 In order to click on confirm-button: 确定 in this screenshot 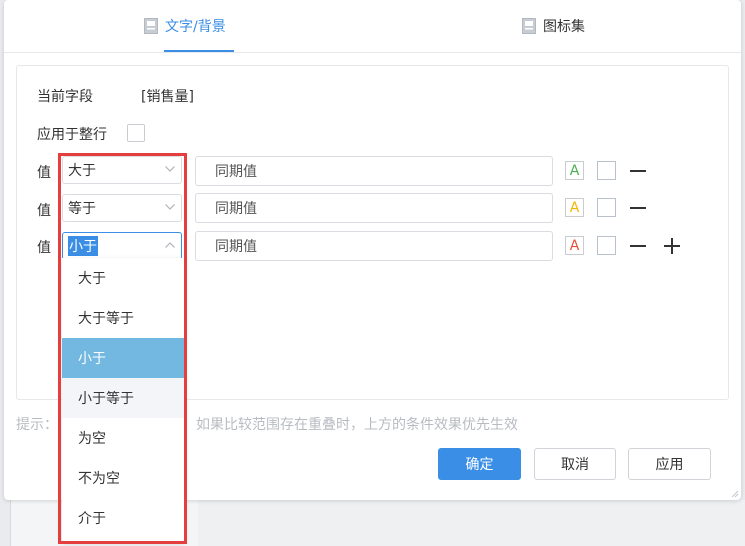, I will do `click(479, 464)`.